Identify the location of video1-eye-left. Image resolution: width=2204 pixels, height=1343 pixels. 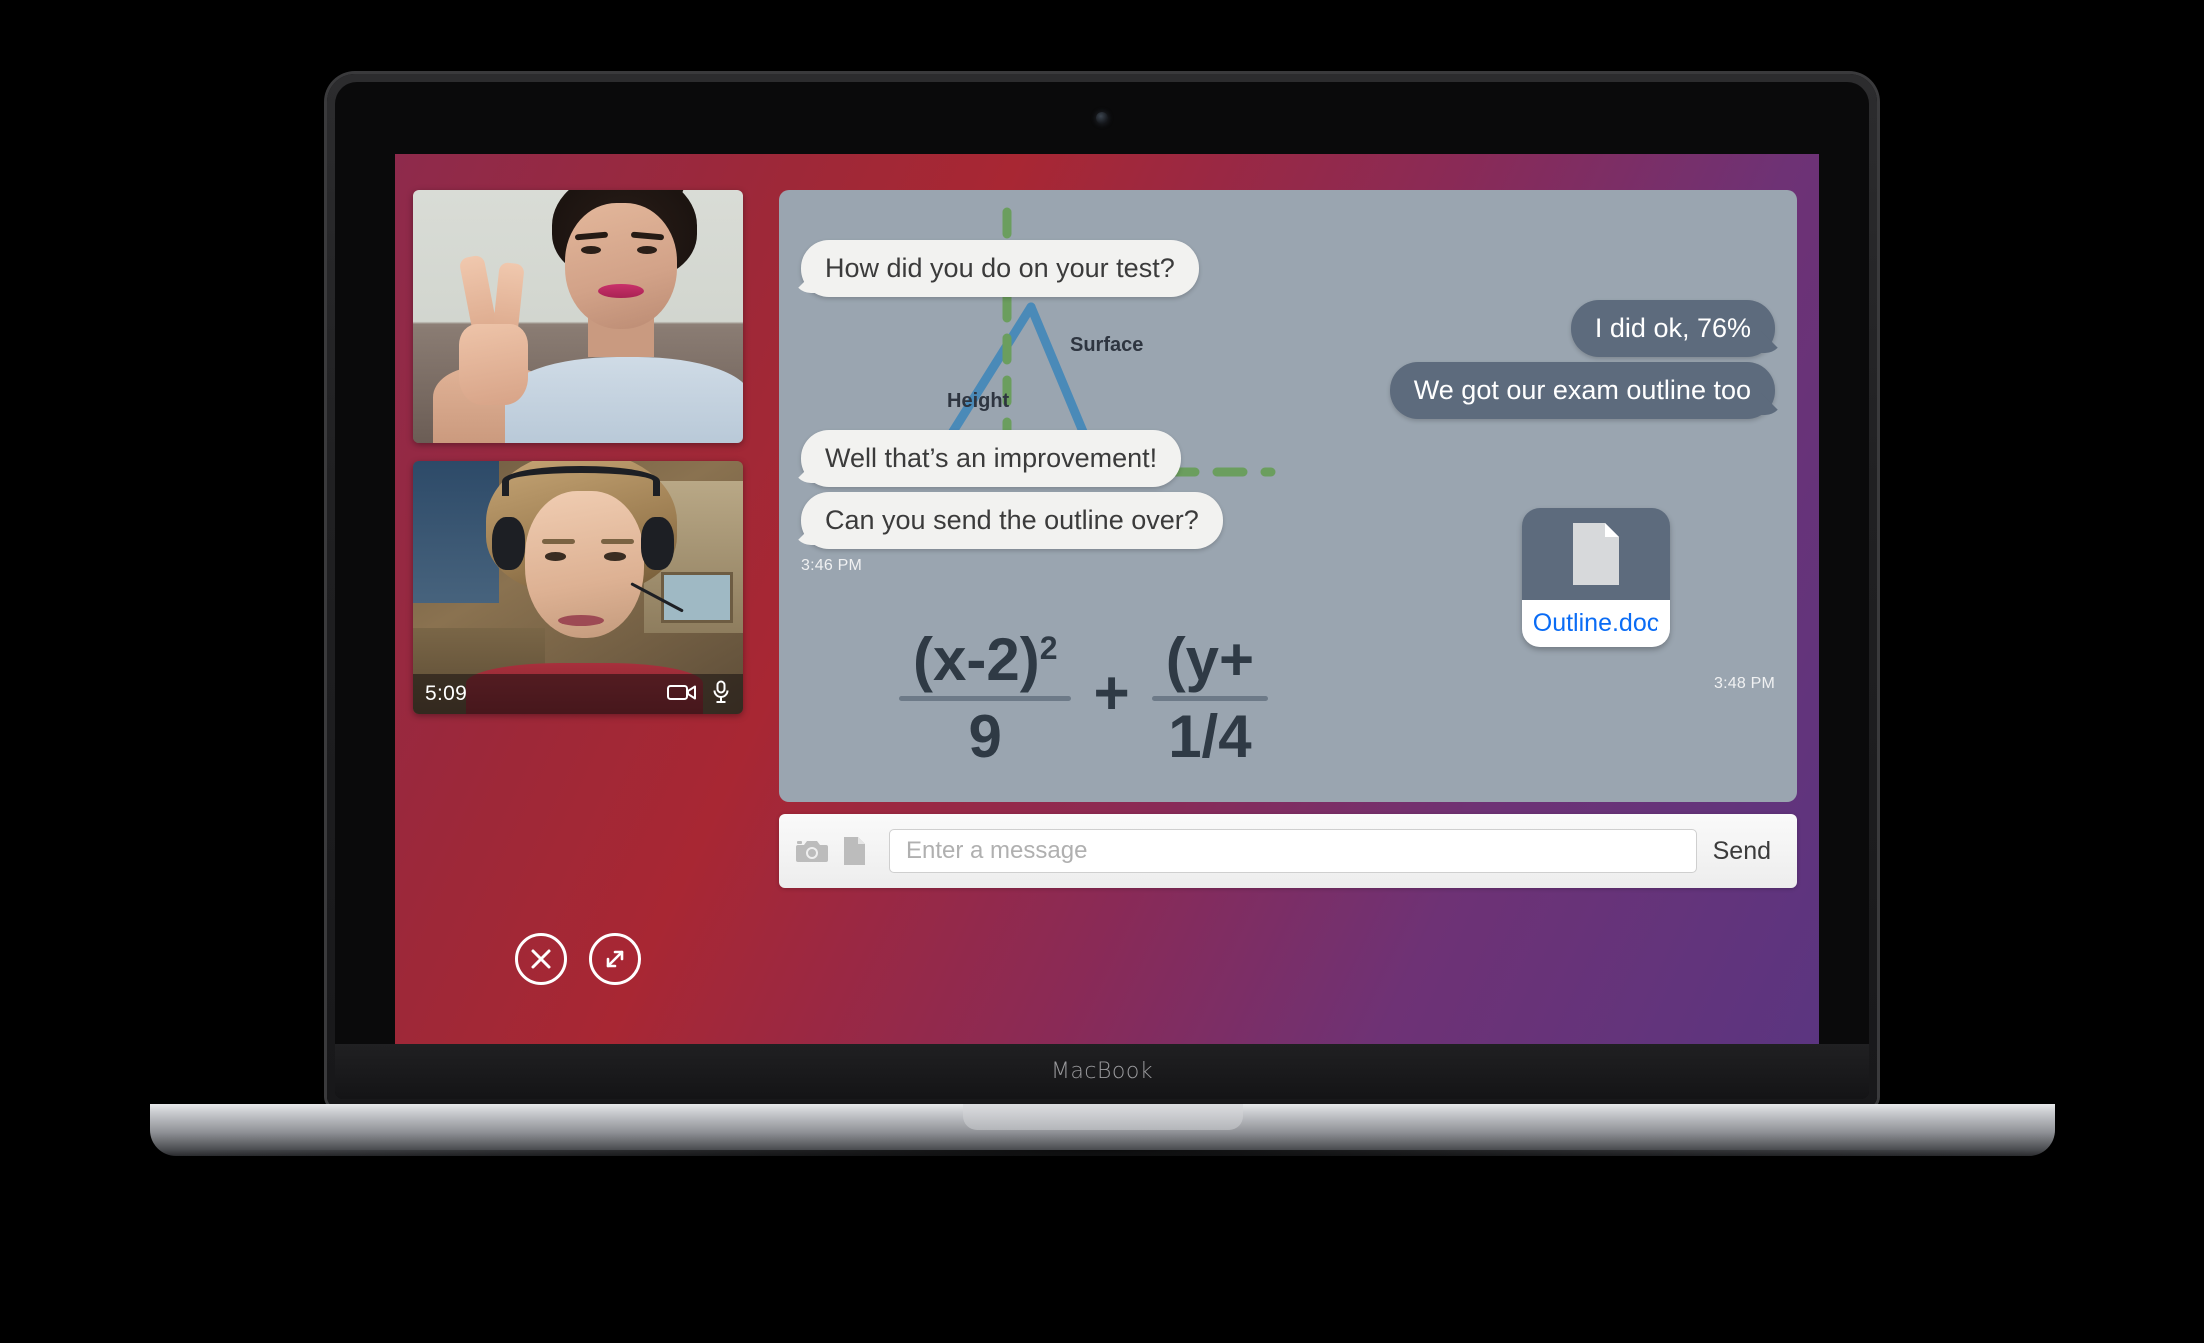
(591, 249).